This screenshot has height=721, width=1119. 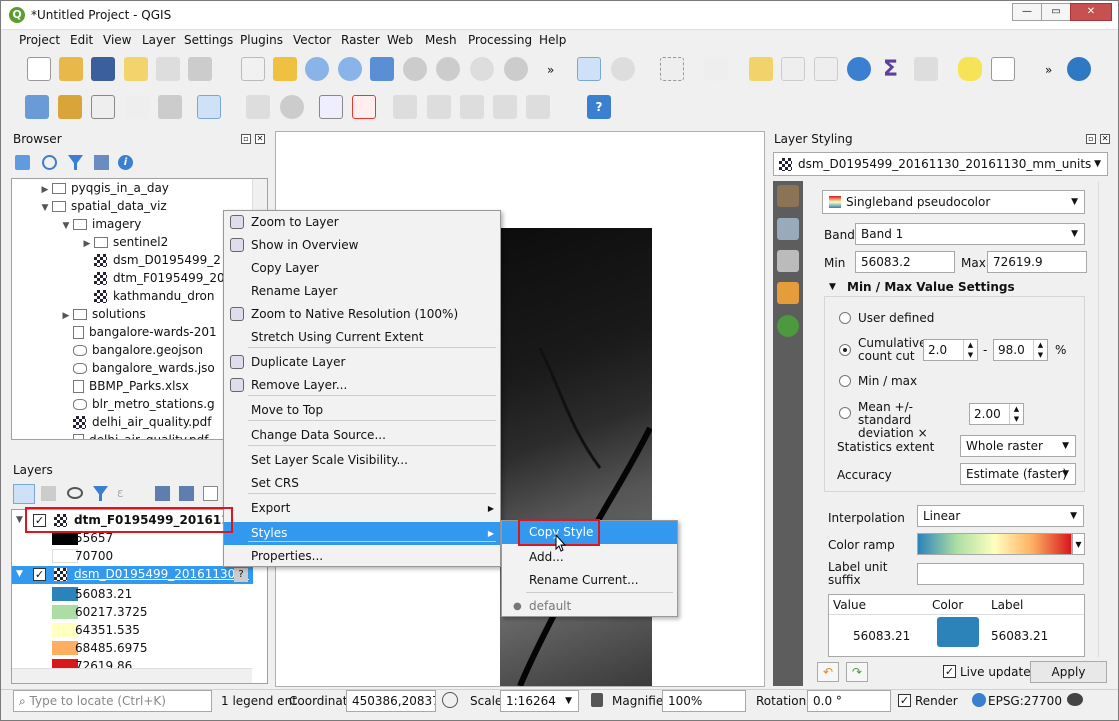 I want to click on scale-select: 1:16264 ▼, so click(x=539, y=701).